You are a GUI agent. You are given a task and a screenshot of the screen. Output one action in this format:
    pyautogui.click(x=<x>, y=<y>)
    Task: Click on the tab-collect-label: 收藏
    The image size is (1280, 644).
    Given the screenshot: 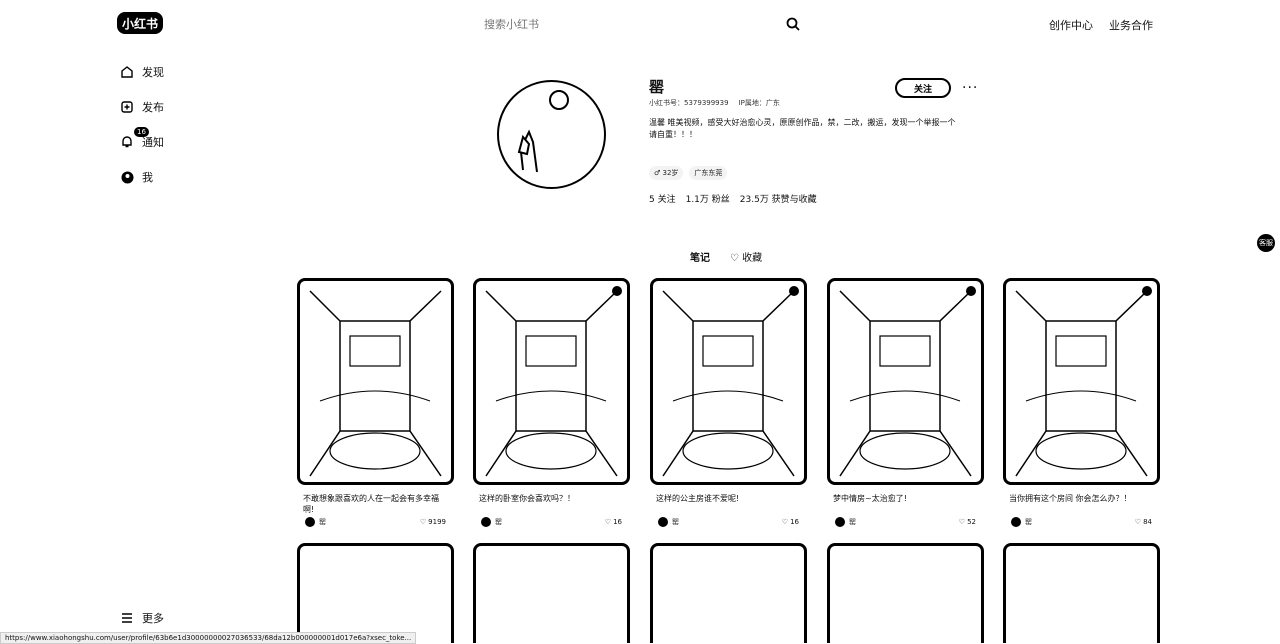 What is the action you would take?
    pyautogui.click(x=752, y=258)
    